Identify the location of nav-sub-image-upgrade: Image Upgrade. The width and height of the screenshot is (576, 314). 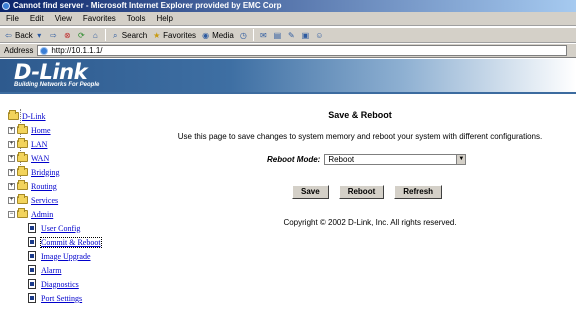
(59, 256).